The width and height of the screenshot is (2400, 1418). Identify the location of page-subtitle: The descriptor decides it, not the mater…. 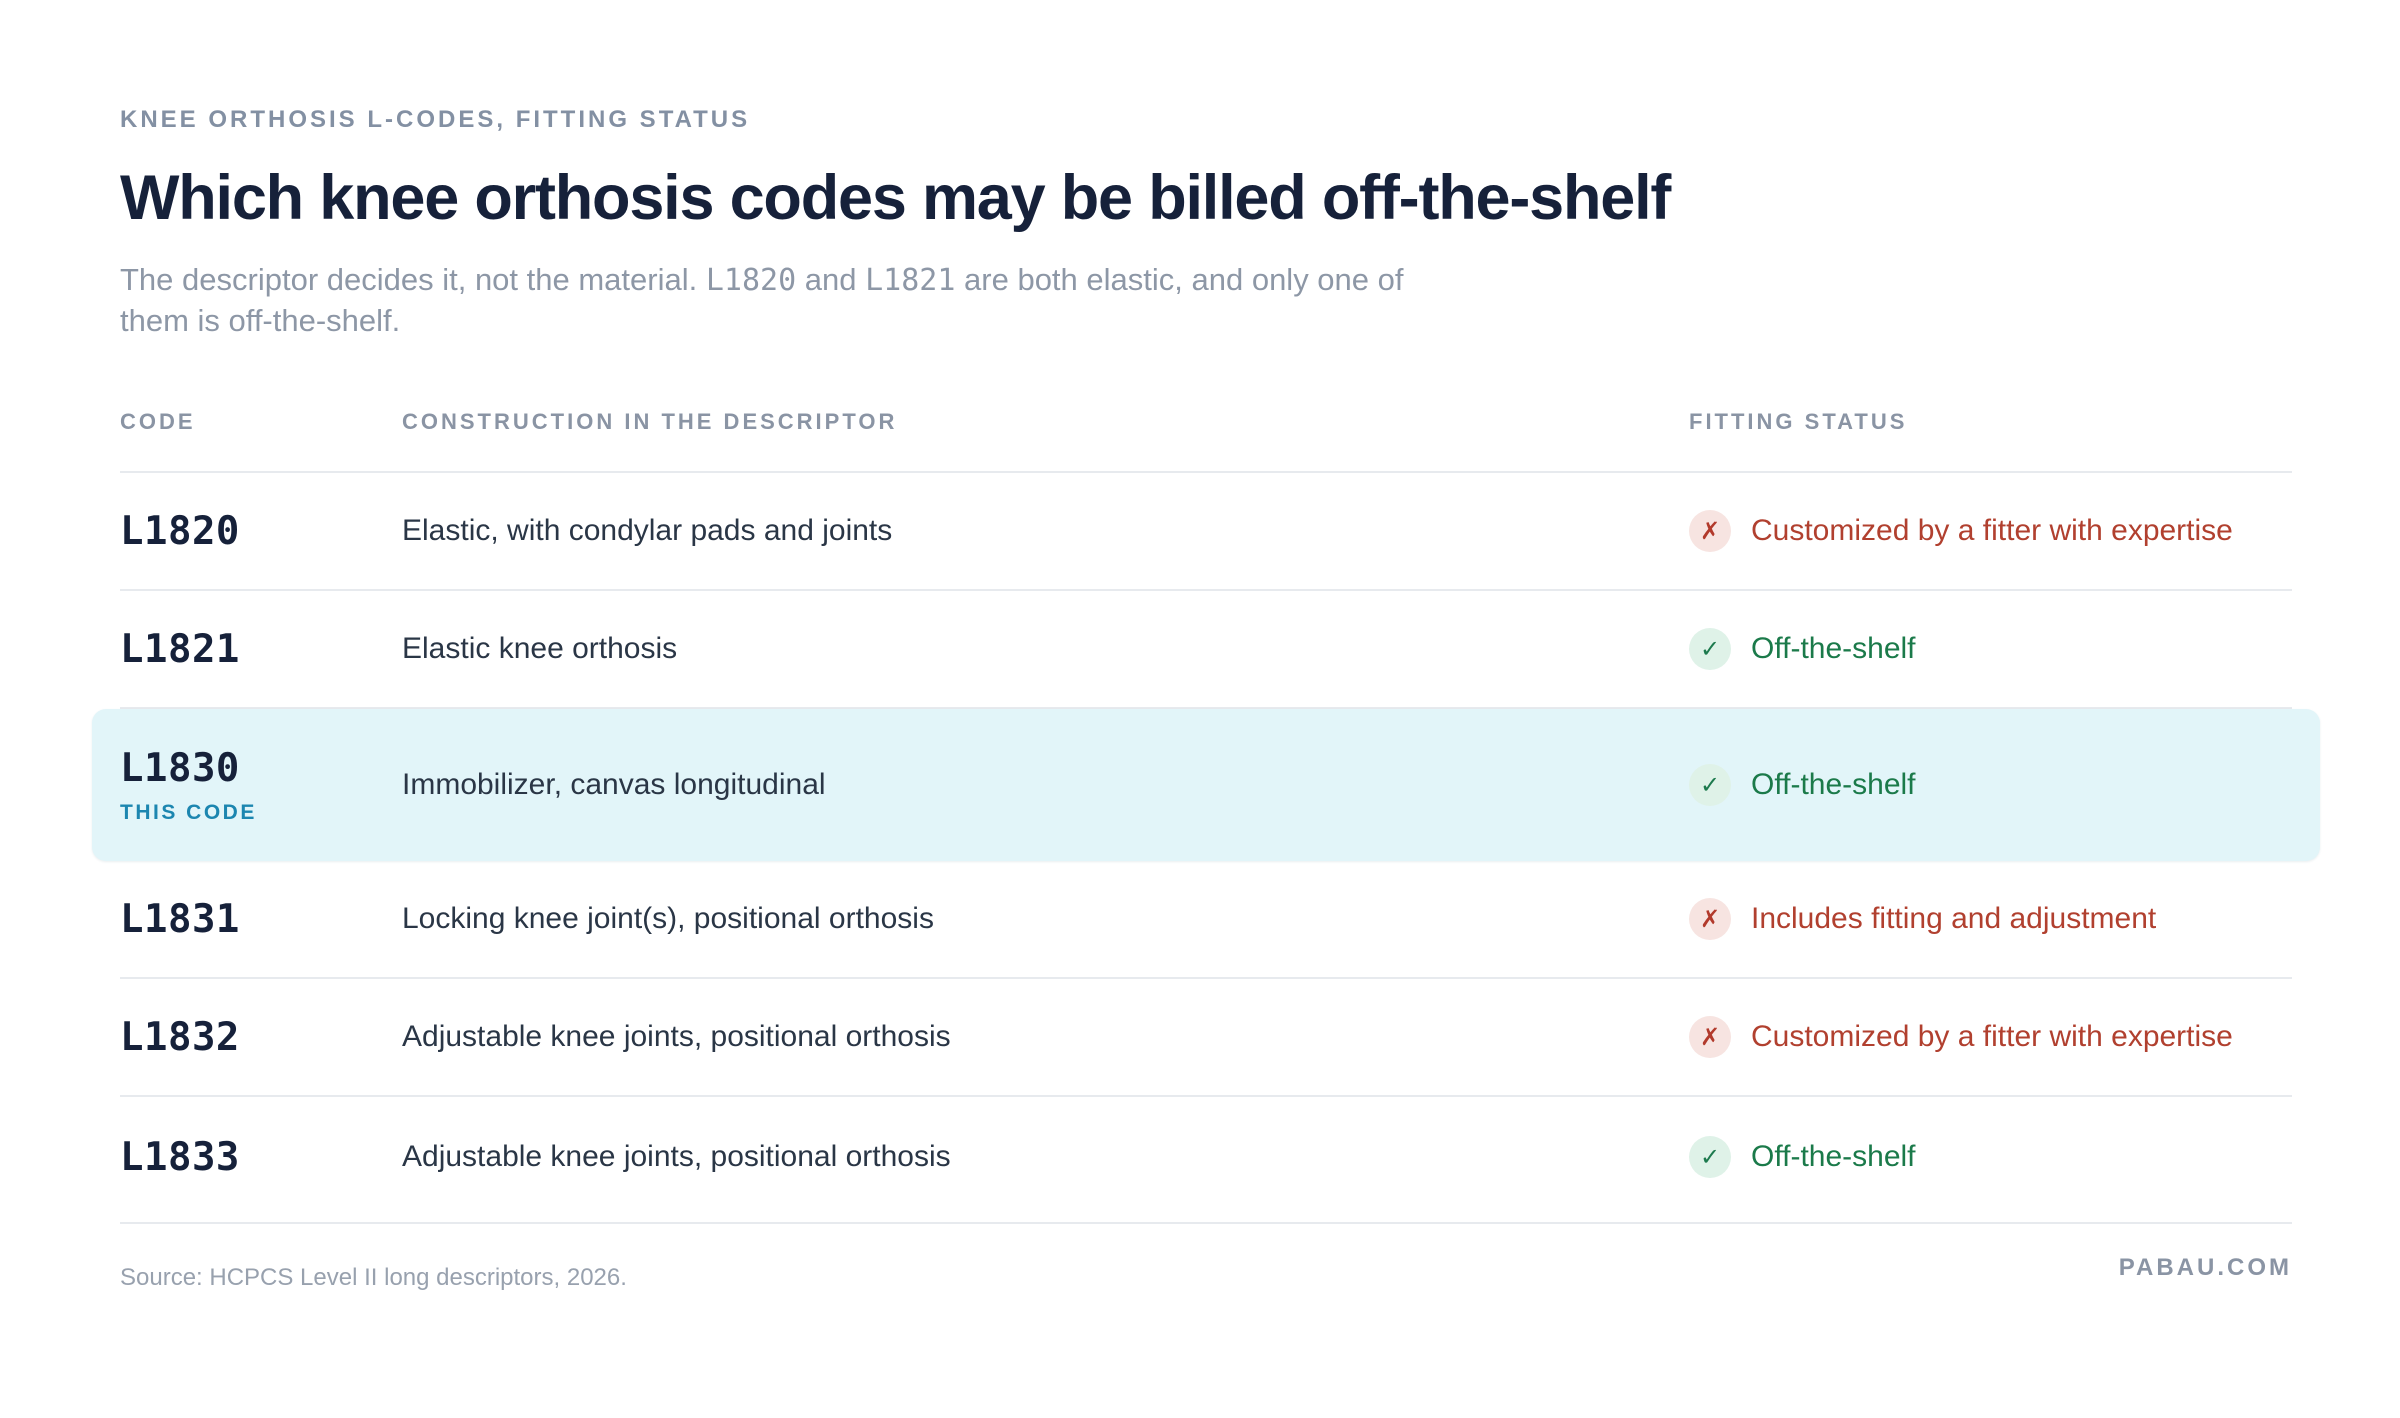
(800, 300).